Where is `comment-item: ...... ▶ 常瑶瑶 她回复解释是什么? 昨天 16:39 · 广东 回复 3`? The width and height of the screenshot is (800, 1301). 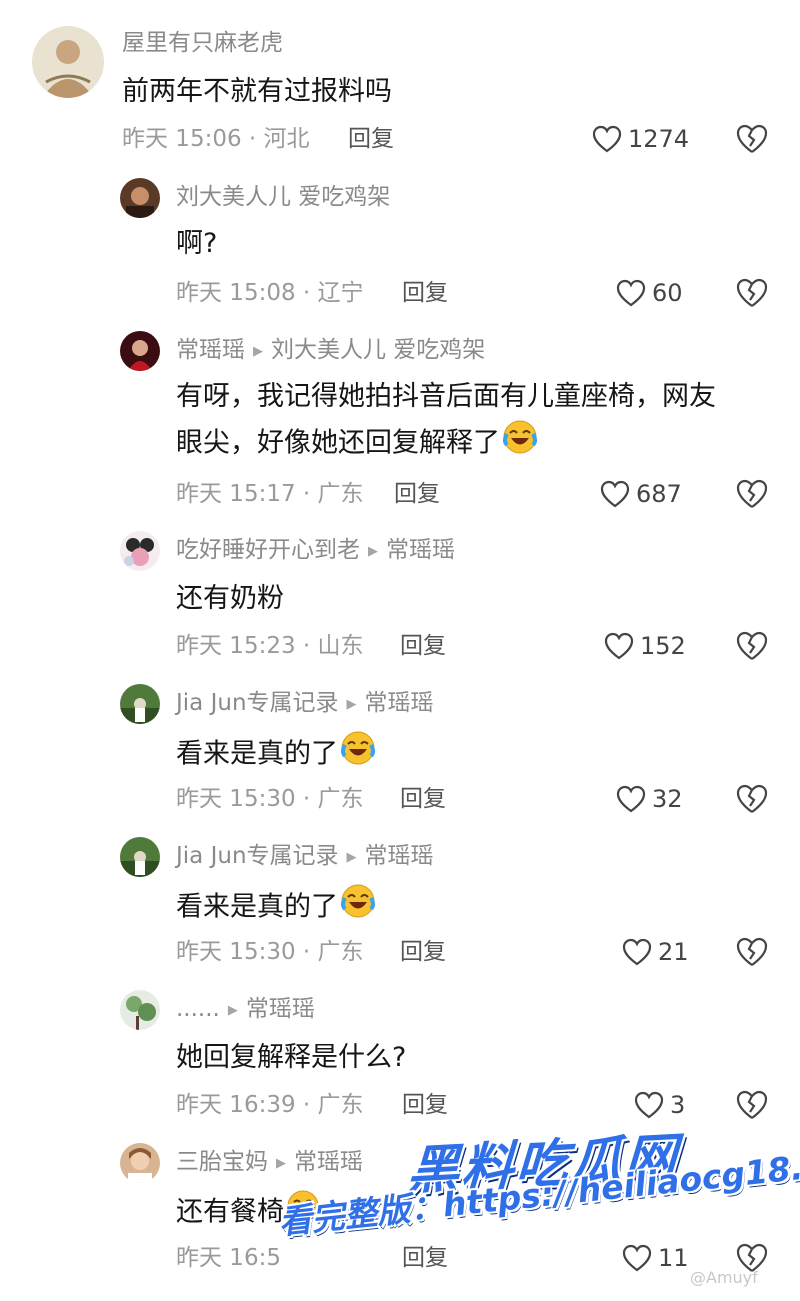 comment-item: ...... ▶ 常瑶瑶 她回复解释是什么? 昨天 16:39 · 广东 回复 3 is located at coordinates (400, 1058).